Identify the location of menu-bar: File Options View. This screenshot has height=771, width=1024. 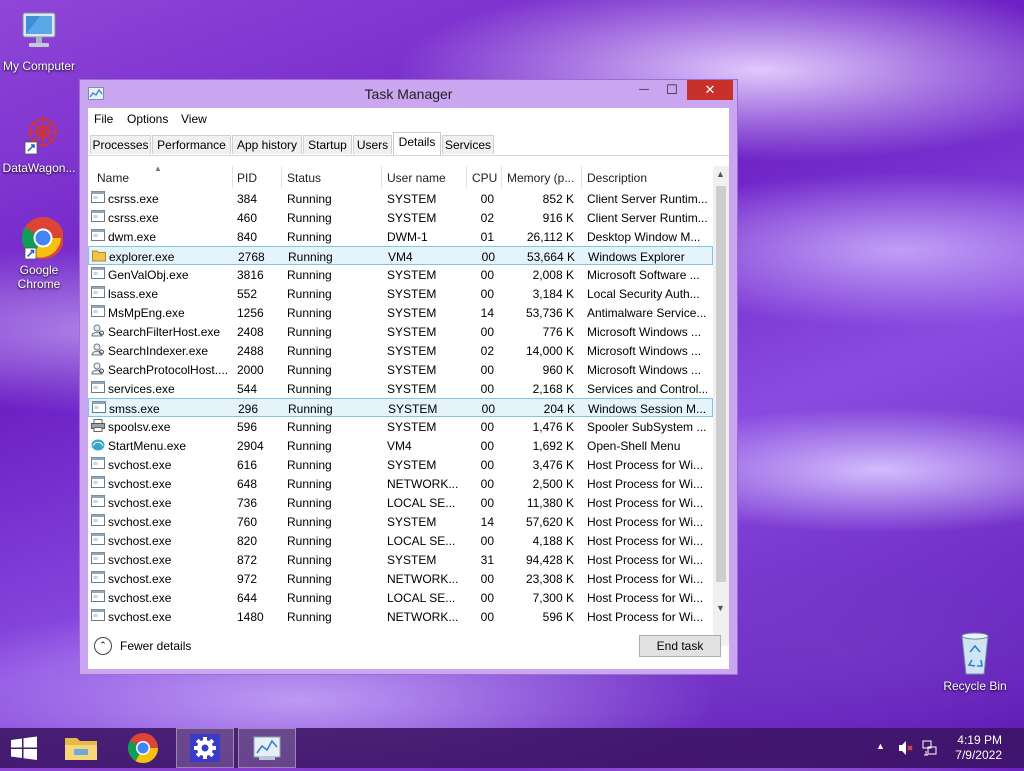
(408, 119).